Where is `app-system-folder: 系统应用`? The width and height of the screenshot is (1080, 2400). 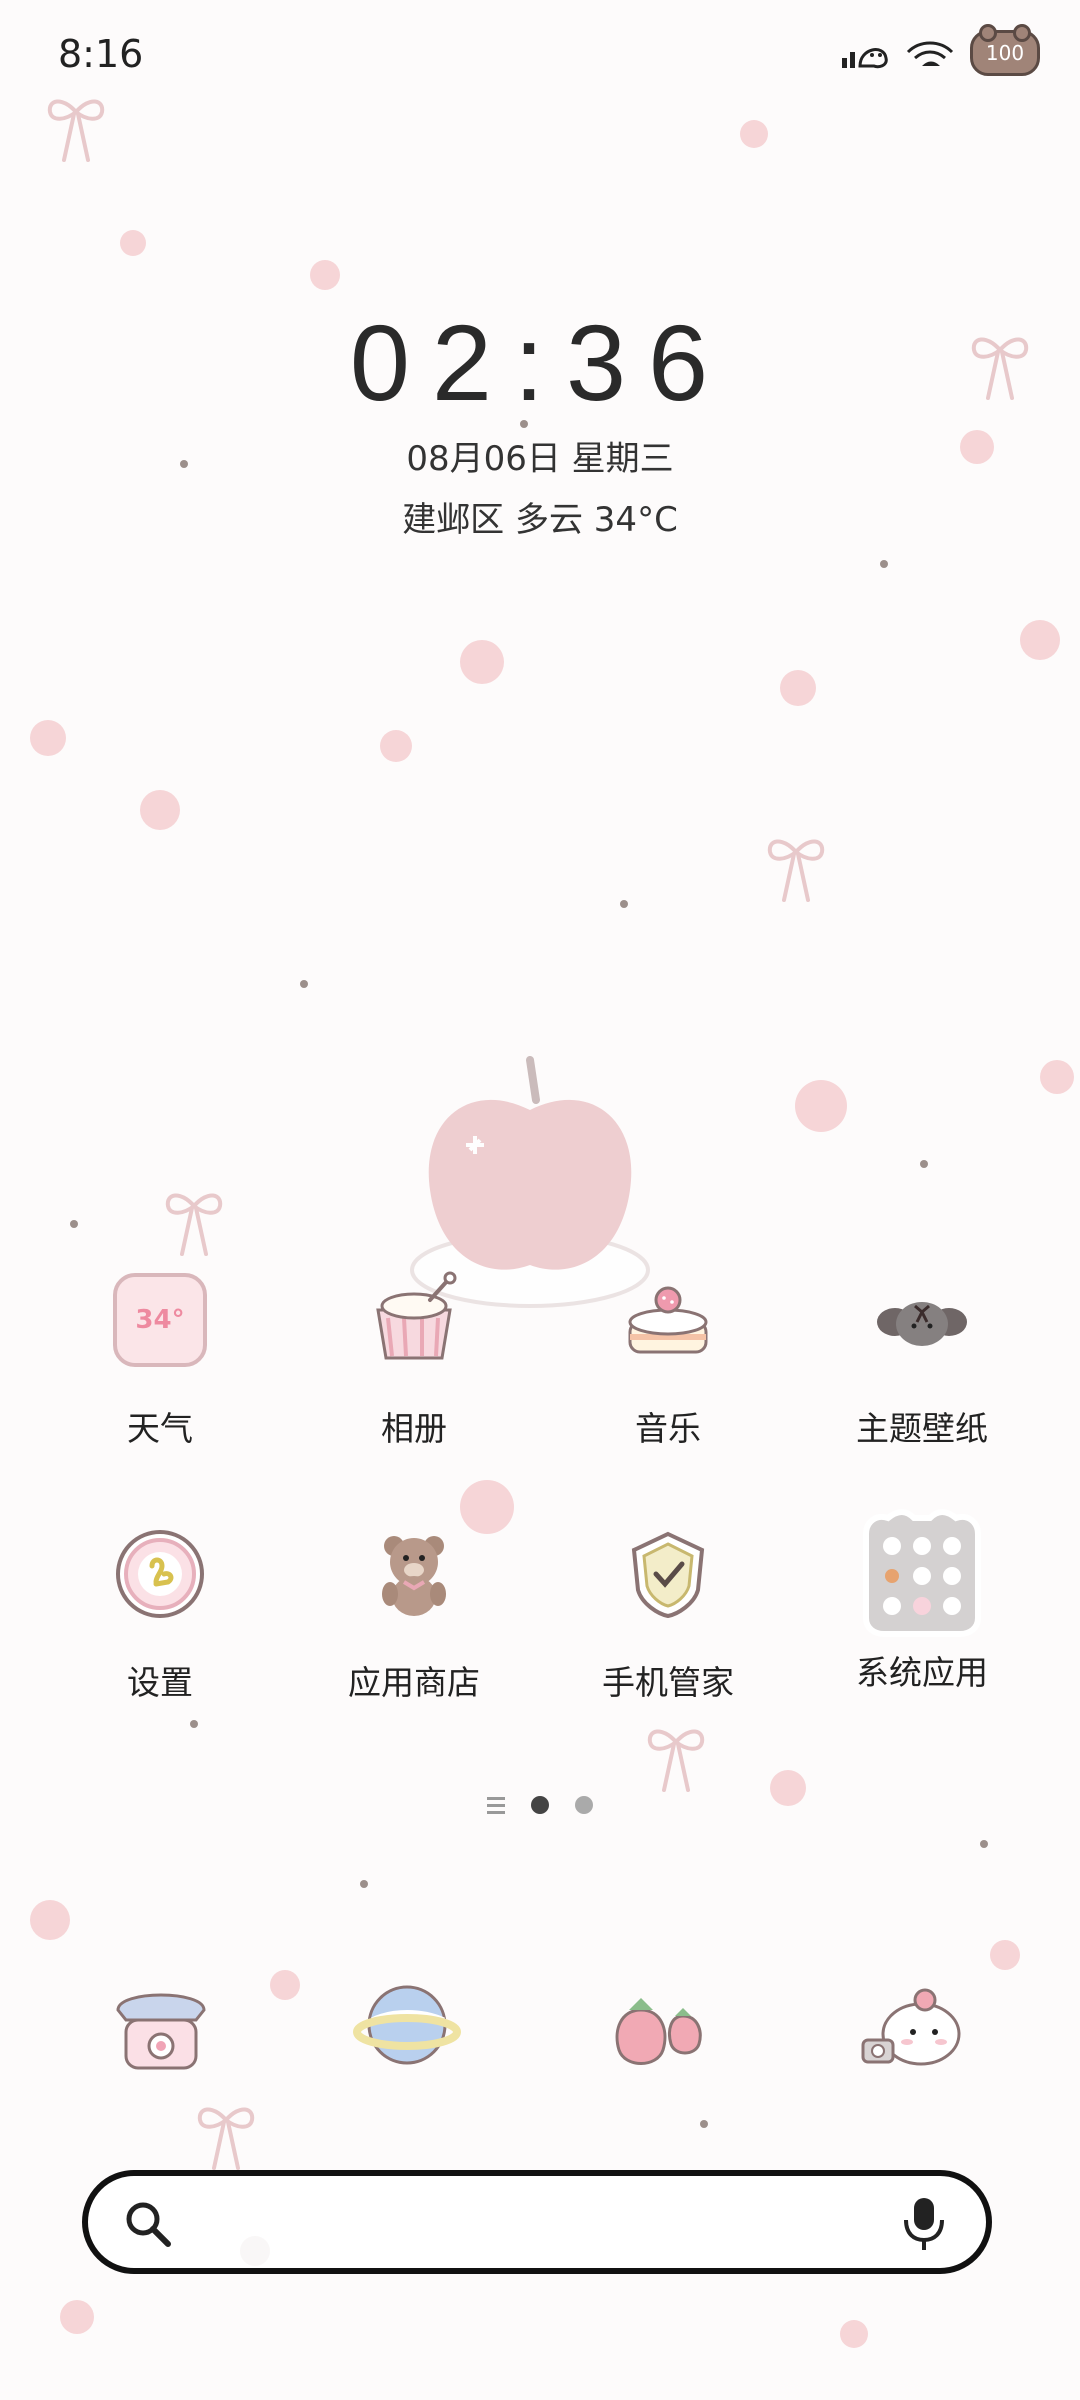
app-system-folder: 系统应用 is located at coordinates (922, 1601).